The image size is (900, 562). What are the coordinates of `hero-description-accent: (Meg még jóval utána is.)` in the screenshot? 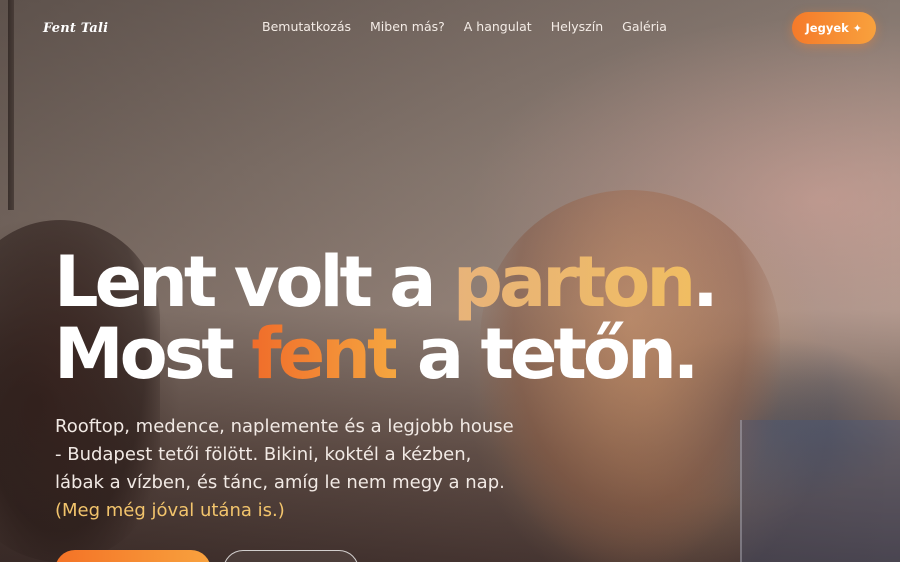 It's located at (170, 510).